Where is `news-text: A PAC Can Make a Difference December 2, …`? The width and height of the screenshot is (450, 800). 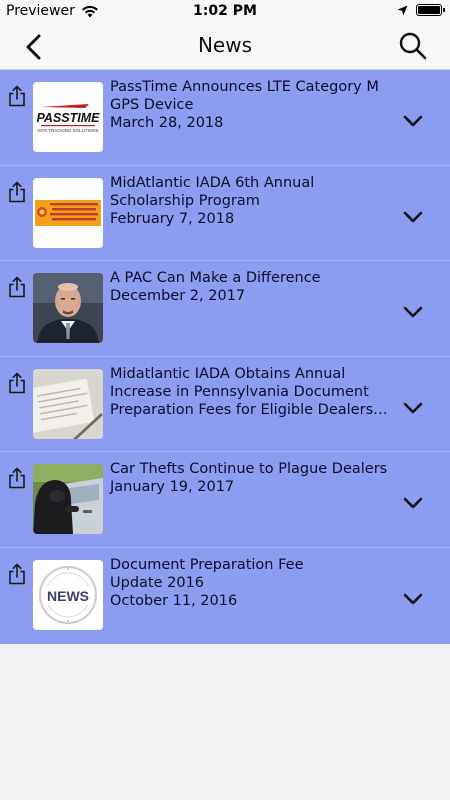 news-text: A PAC Can Make a Difference December 2, … is located at coordinates (252, 287).